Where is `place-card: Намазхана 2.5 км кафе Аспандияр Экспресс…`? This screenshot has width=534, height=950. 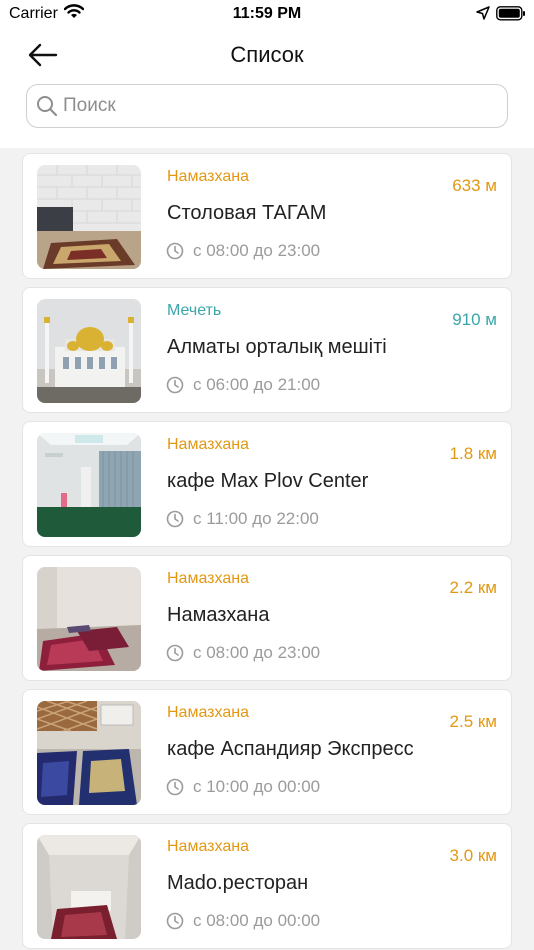 place-card: Намазхана 2.5 км кафе Аспандияр Экспресс… is located at coordinates (267, 752).